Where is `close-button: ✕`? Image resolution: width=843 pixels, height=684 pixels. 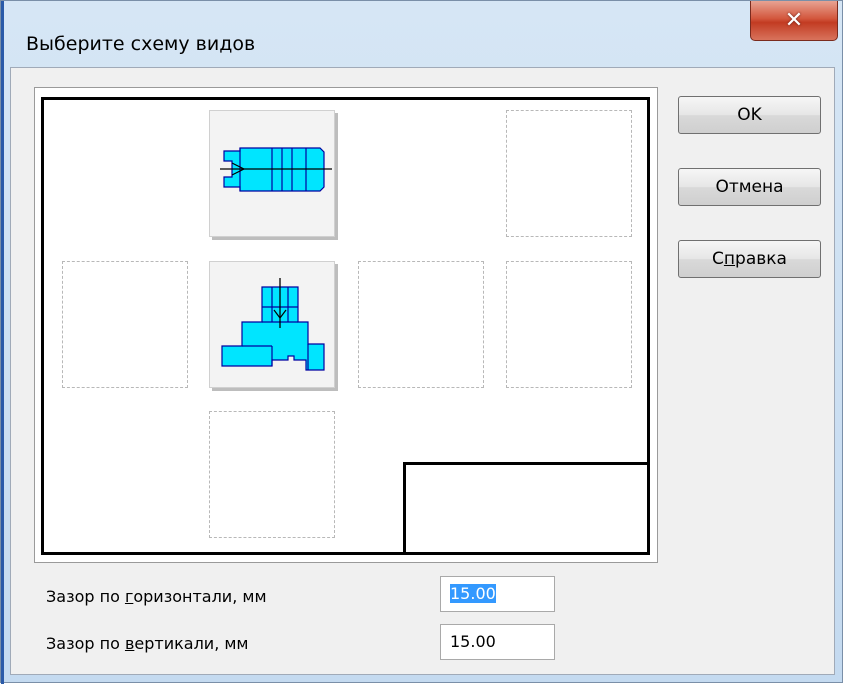
close-button: ✕ is located at coordinates (794, 21).